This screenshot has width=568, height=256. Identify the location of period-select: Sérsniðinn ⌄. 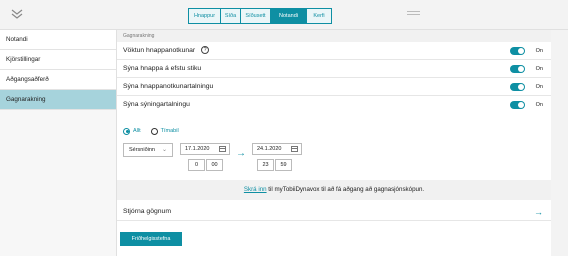
(148, 150).